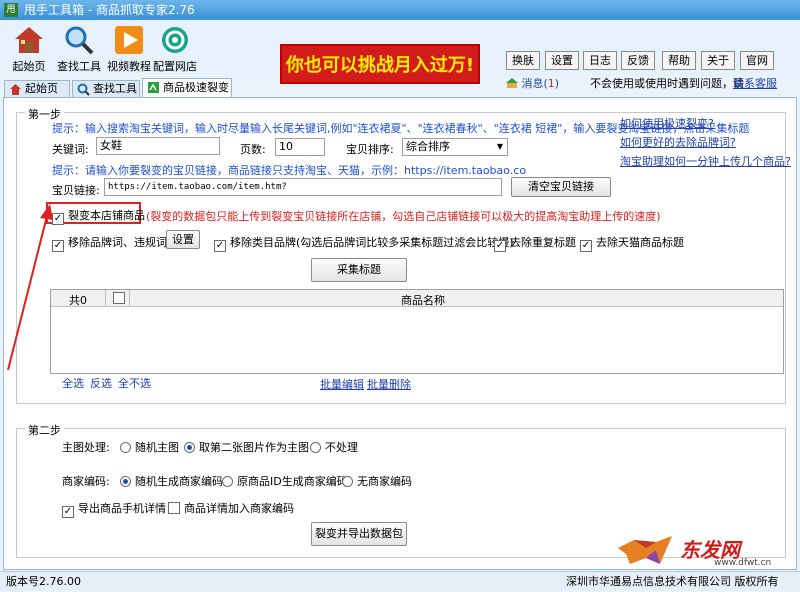  What do you see at coordinates (79, 66) in the screenshot?
I see `tool-search-label: 查找工具` at bounding box center [79, 66].